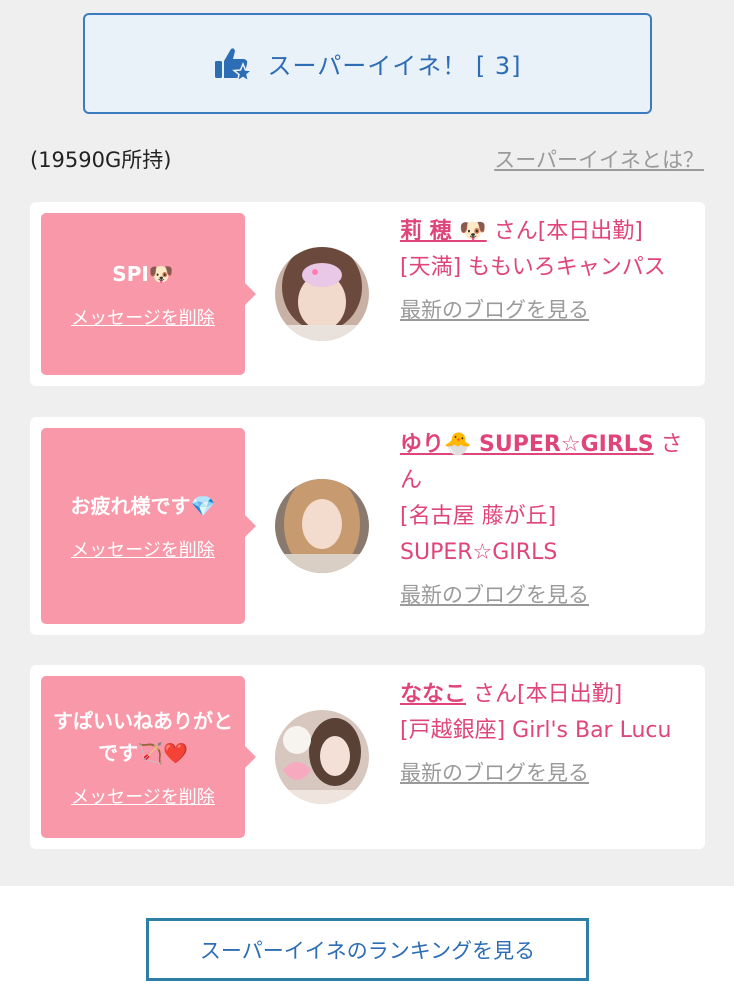 The width and height of the screenshot is (734, 1000). What do you see at coordinates (536, 730) in the screenshot?
I see `shop-text: [戸越銀座] Girl's Bar Lucu` at bounding box center [536, 730].